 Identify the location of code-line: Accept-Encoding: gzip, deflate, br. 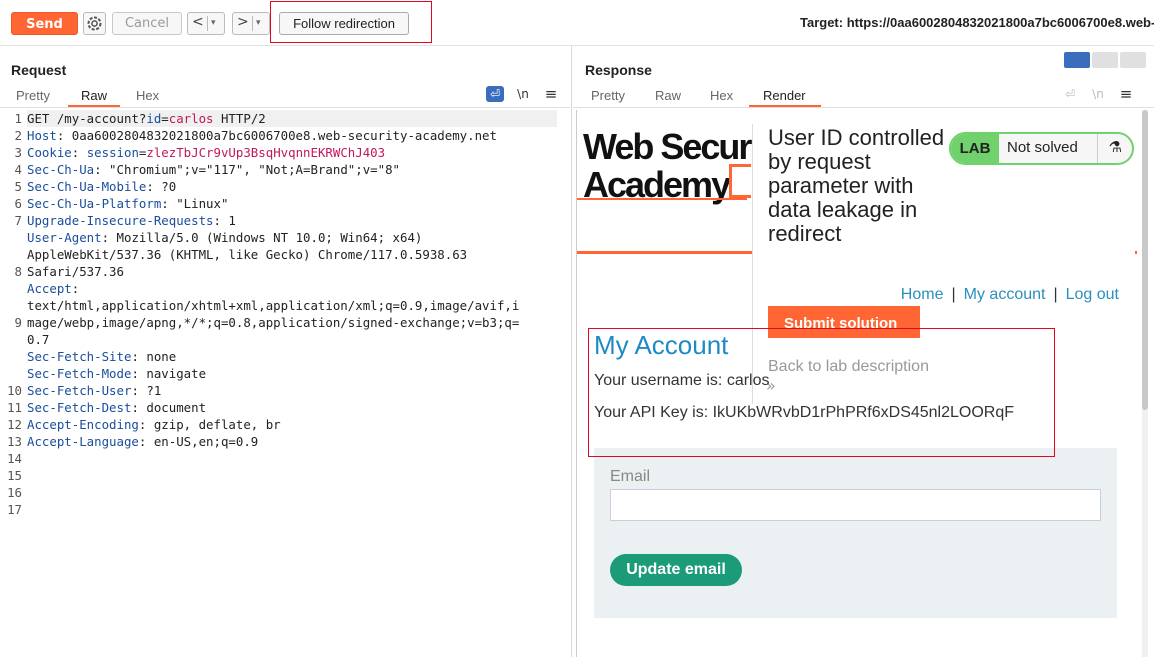
(292, 424).